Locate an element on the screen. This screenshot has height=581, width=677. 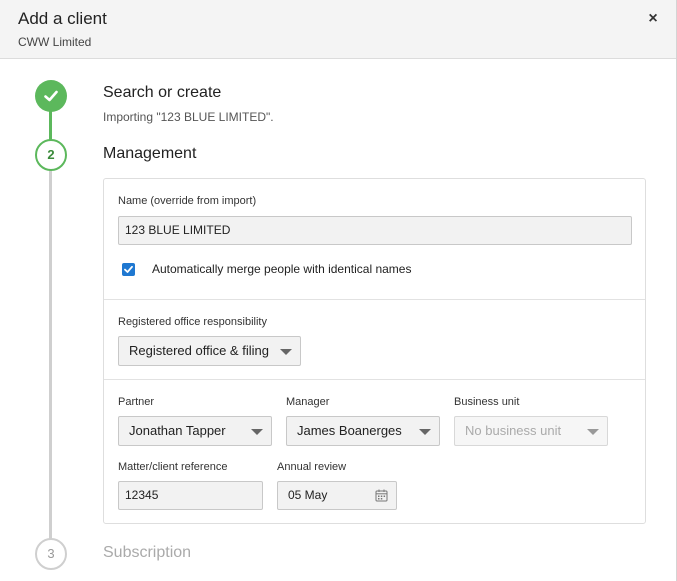
reference-label: Matter/client reference is located at coordinates (173, 467).